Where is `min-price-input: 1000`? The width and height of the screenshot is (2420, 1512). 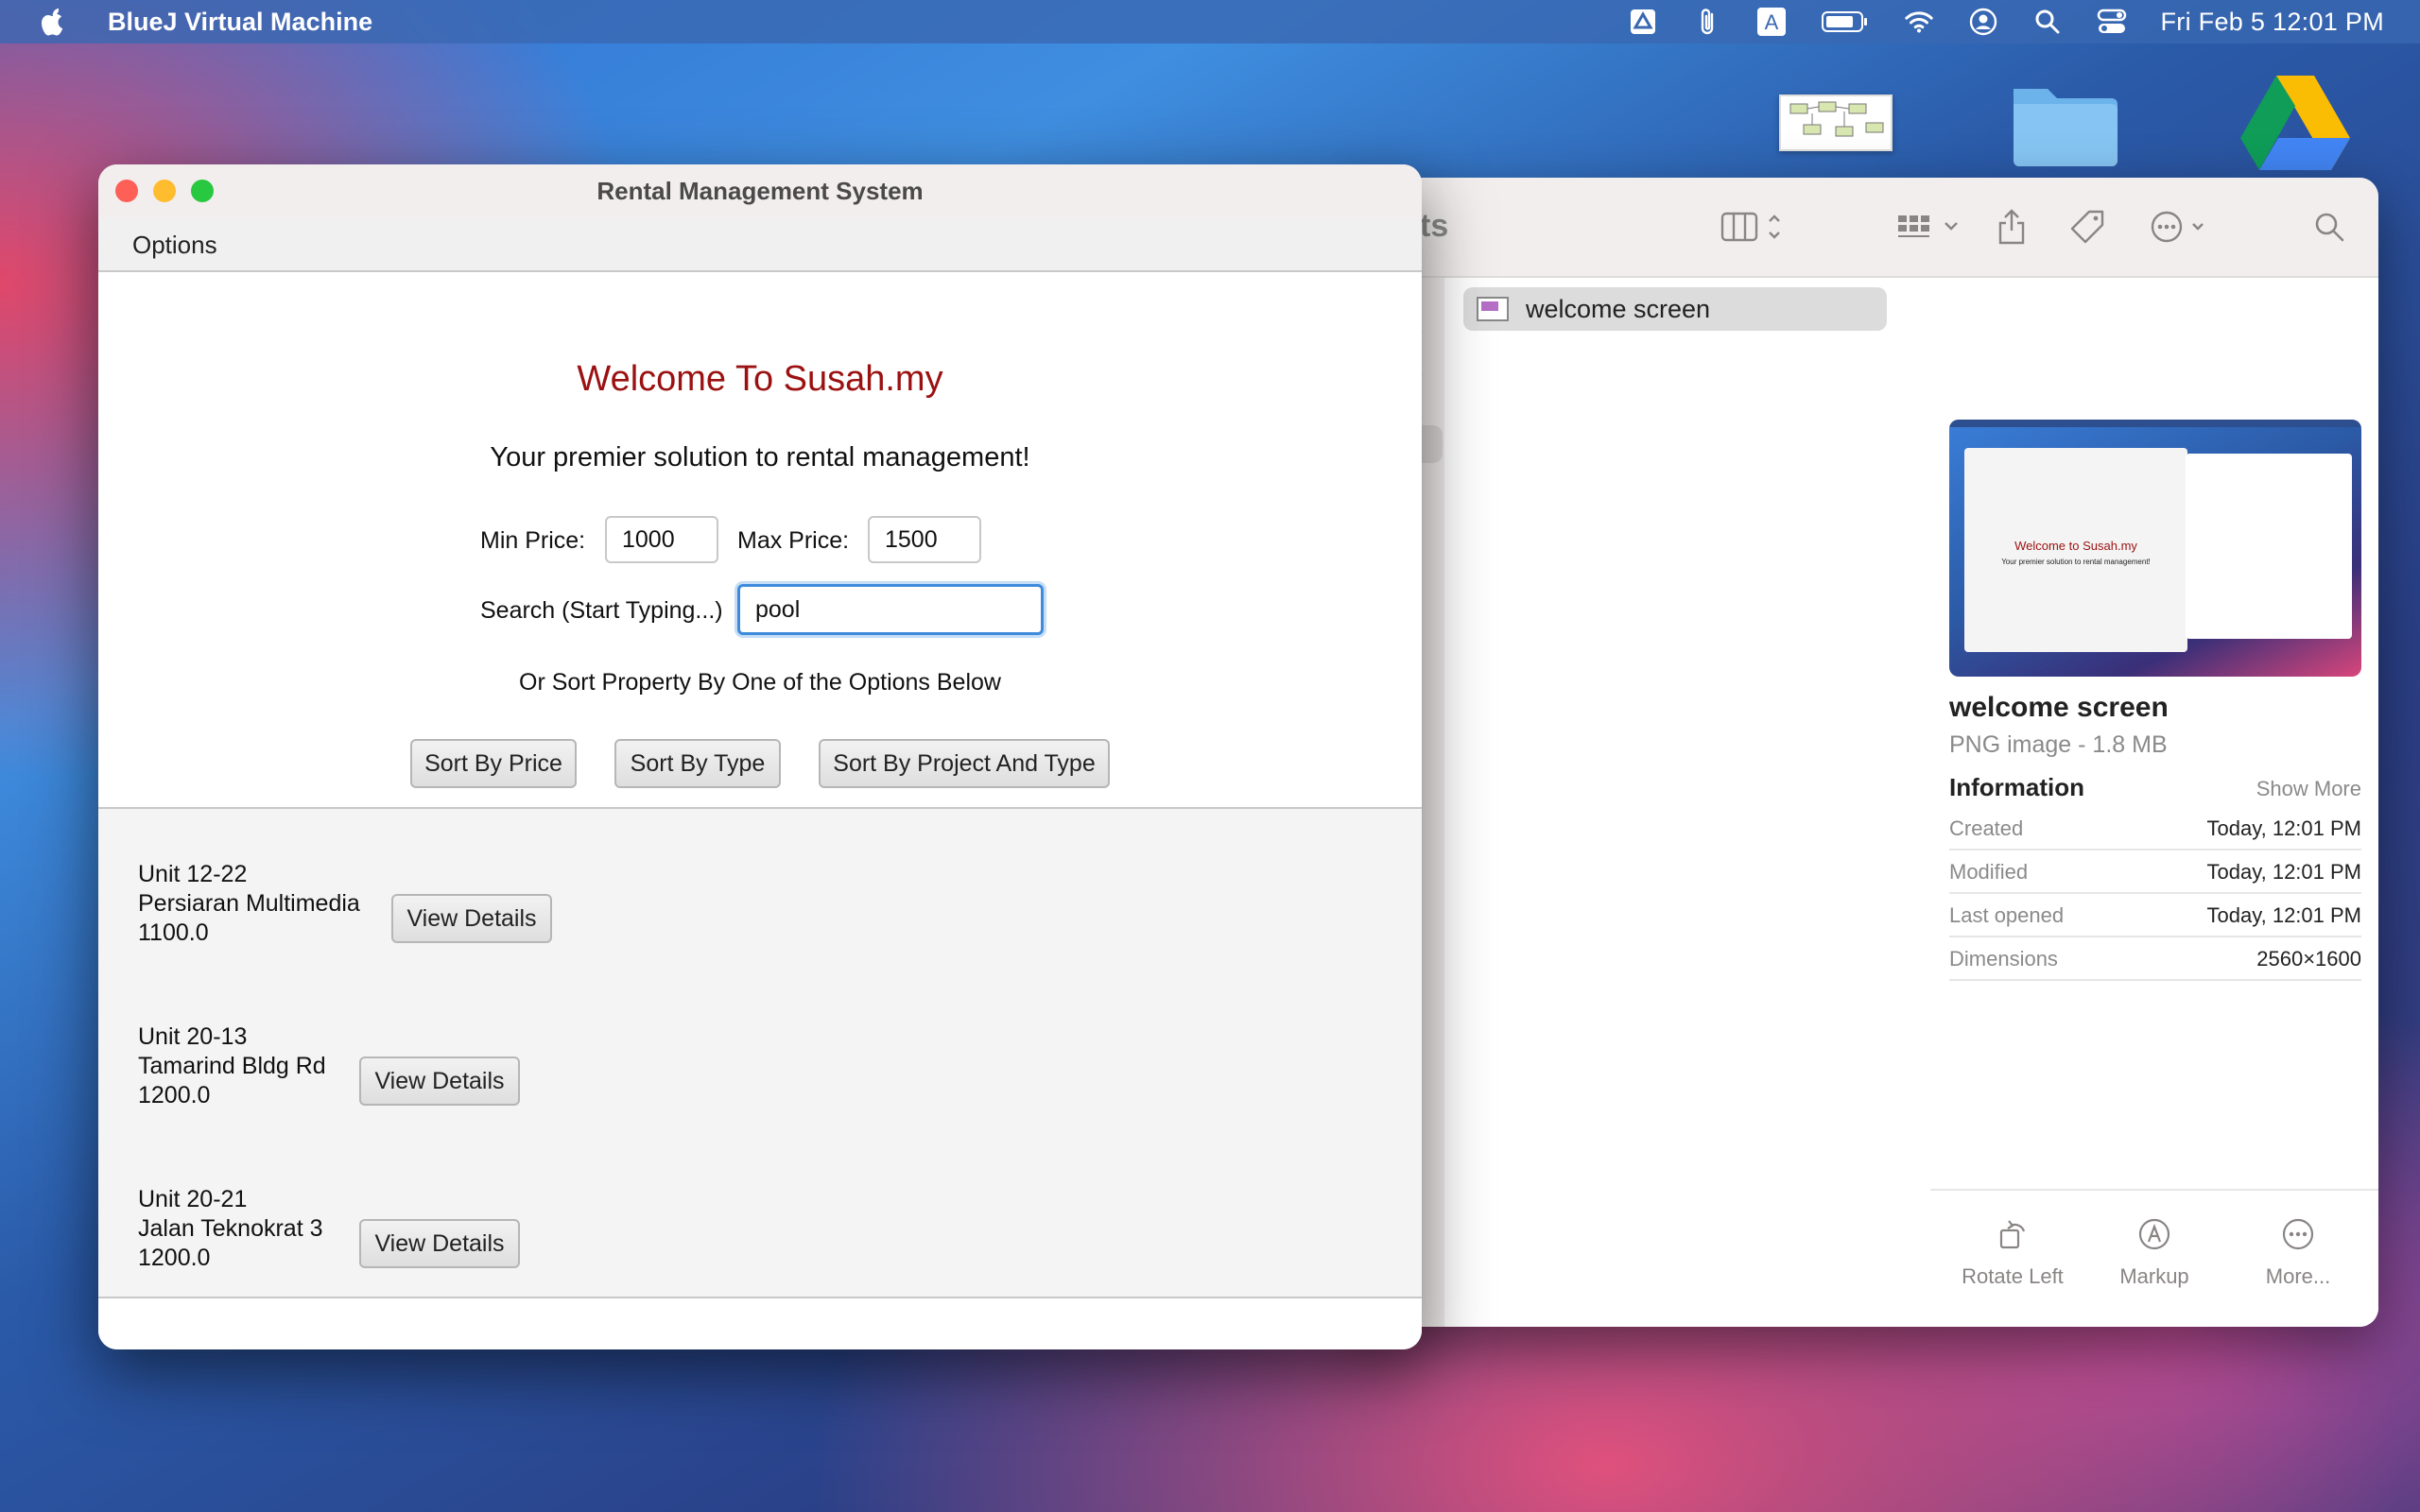 min-price-input: 1000 is located at coordinates (661, 539).